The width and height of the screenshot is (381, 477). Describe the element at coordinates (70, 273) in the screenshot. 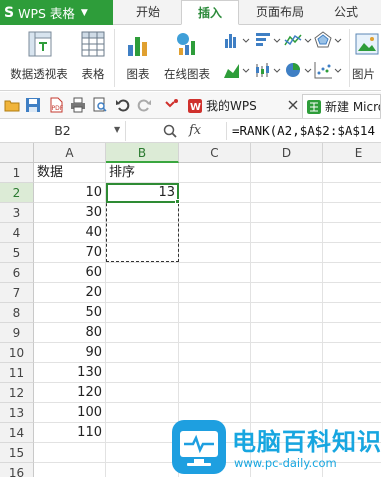

I see `cell-a6: 60` at that location.